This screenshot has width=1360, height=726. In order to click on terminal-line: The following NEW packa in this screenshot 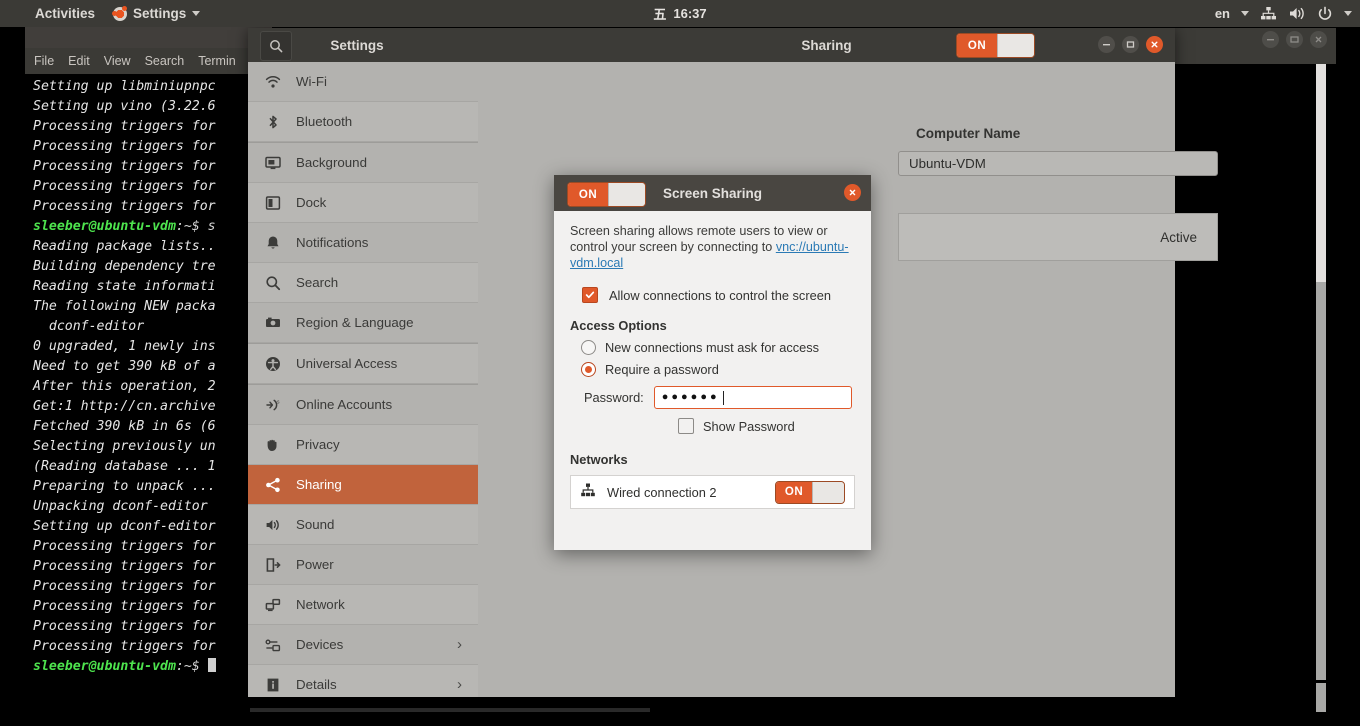, I will do `click(124, 306)`.